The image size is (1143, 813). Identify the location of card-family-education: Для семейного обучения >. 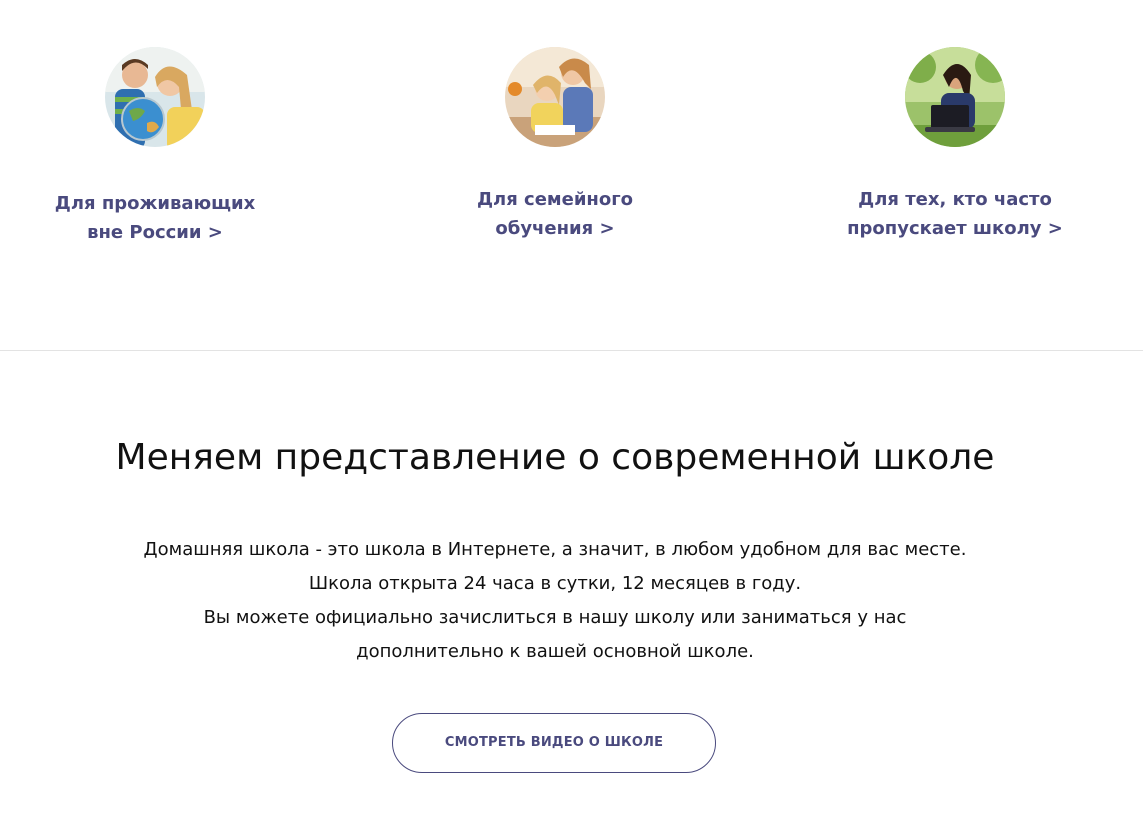
(555, 145).